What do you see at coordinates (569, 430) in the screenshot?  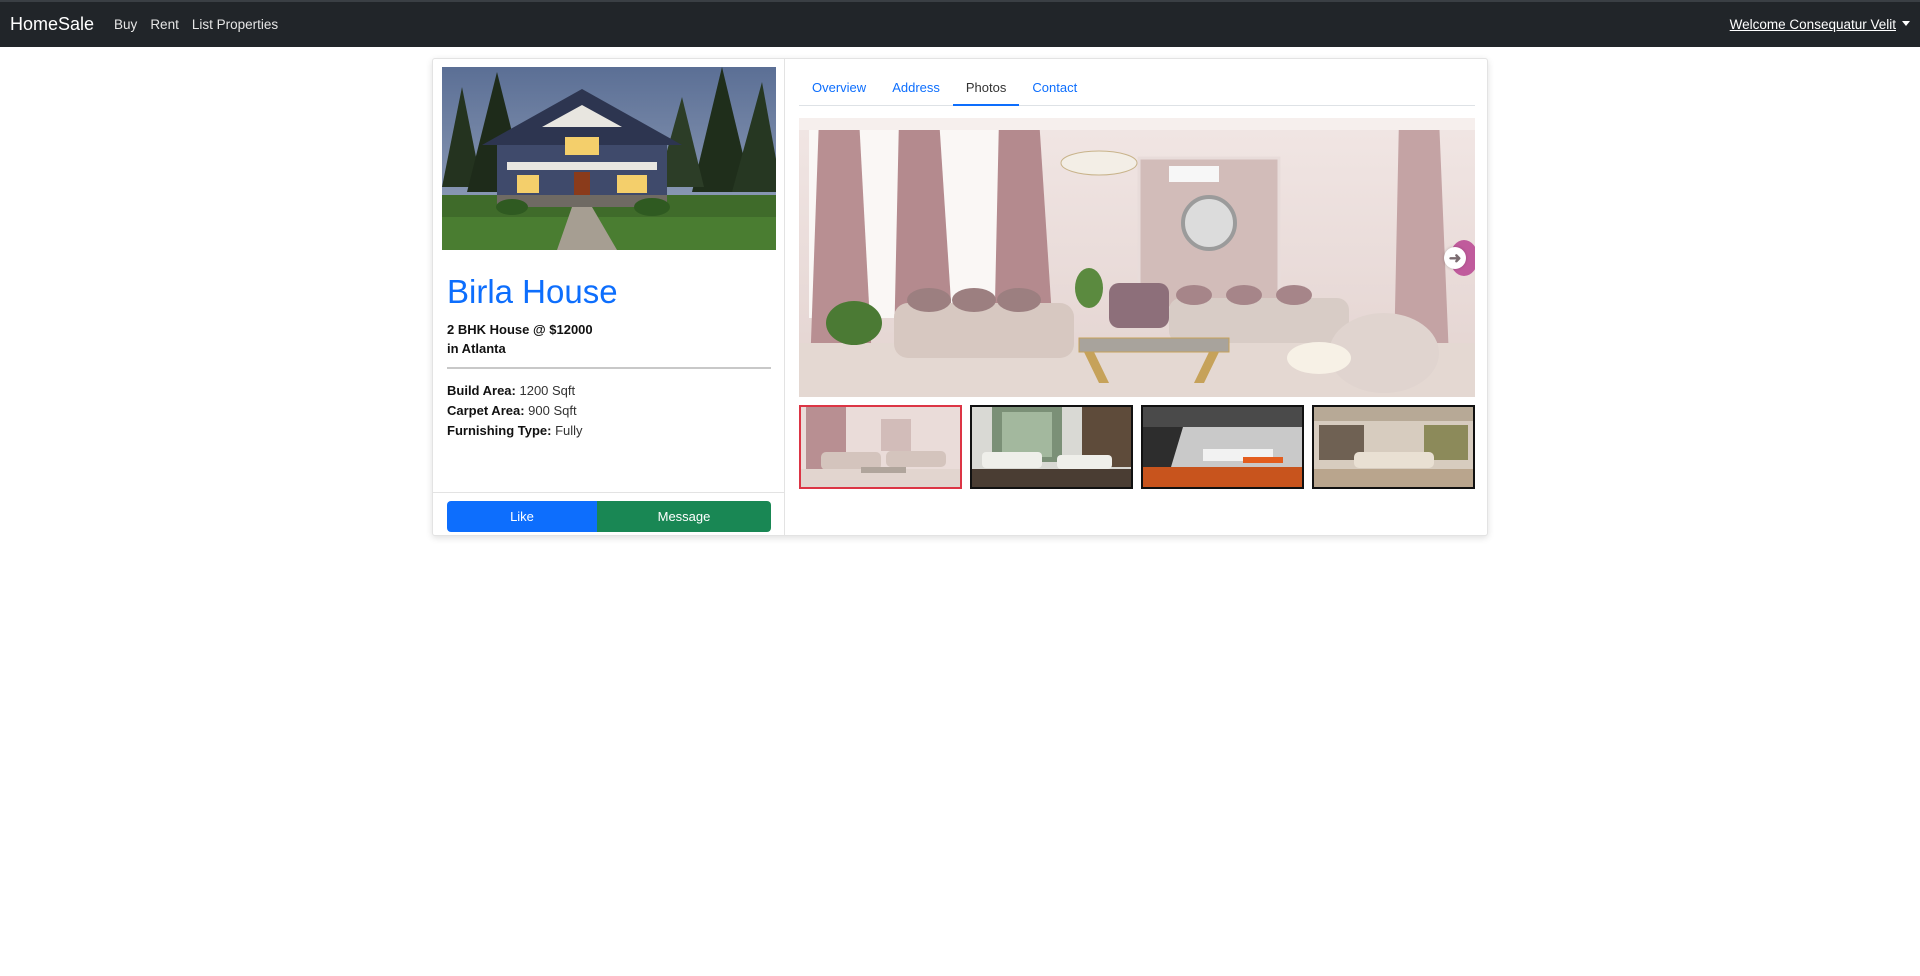 I see `spec-furnishing-value: Fully` at bounding box center [569, 430].